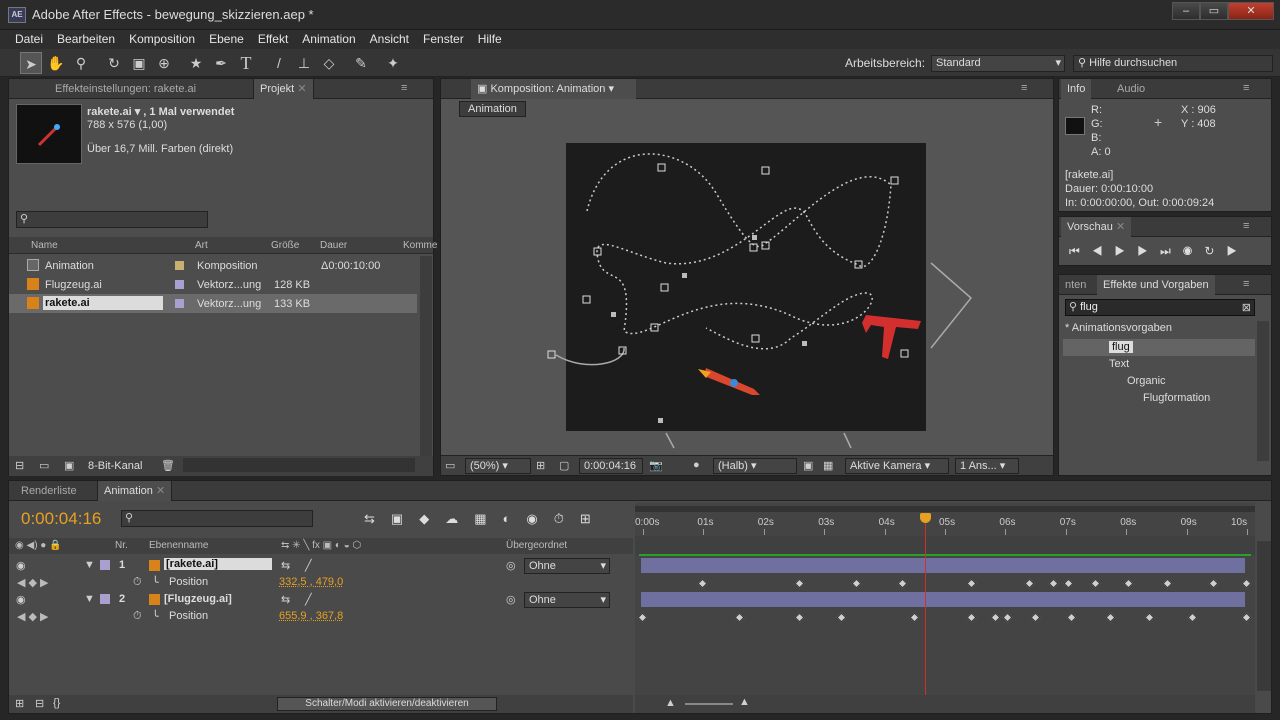 The image size is (1280, 720). Describe the element at coordinates (450, 465) in the screenshot. I see `always-preview-icon: ▭` at that location.